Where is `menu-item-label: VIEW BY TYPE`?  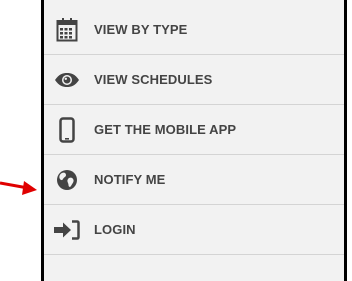
menu-item-label: VIEW BY TYPE is located at coordinates (141, 29).